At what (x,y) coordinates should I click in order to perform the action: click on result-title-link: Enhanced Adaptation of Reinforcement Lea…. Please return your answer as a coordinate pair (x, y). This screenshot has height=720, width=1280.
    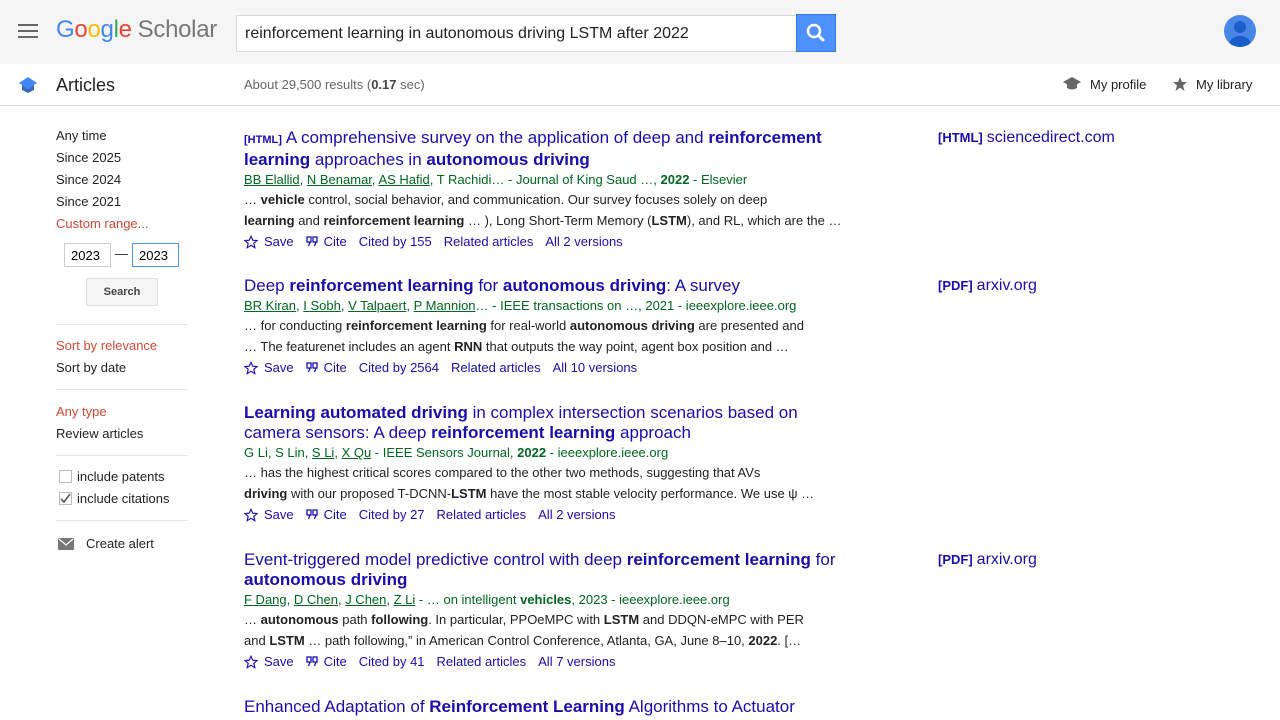
    Looking at the image, I should click on (544, 707).